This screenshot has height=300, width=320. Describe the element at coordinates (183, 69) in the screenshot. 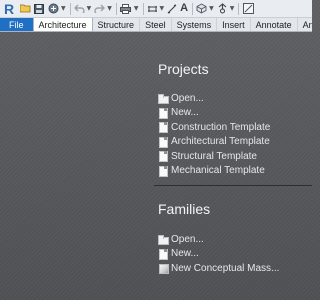

I see `projects-heading: Projects` at that location.